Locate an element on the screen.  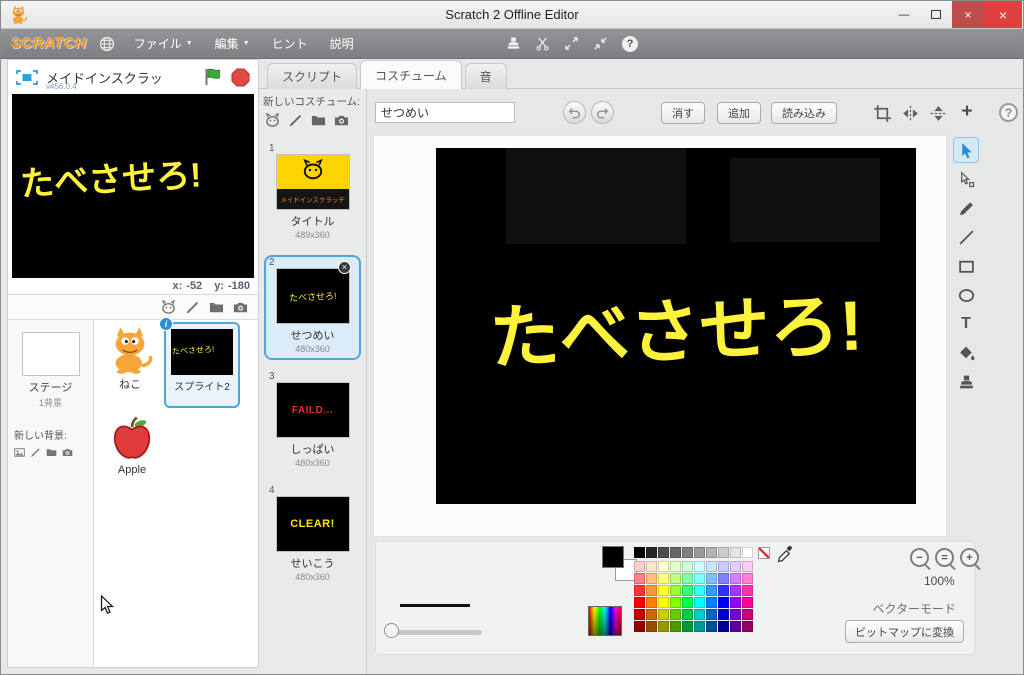
new-sprite-paint-icon is located at coordinates (192, 307).